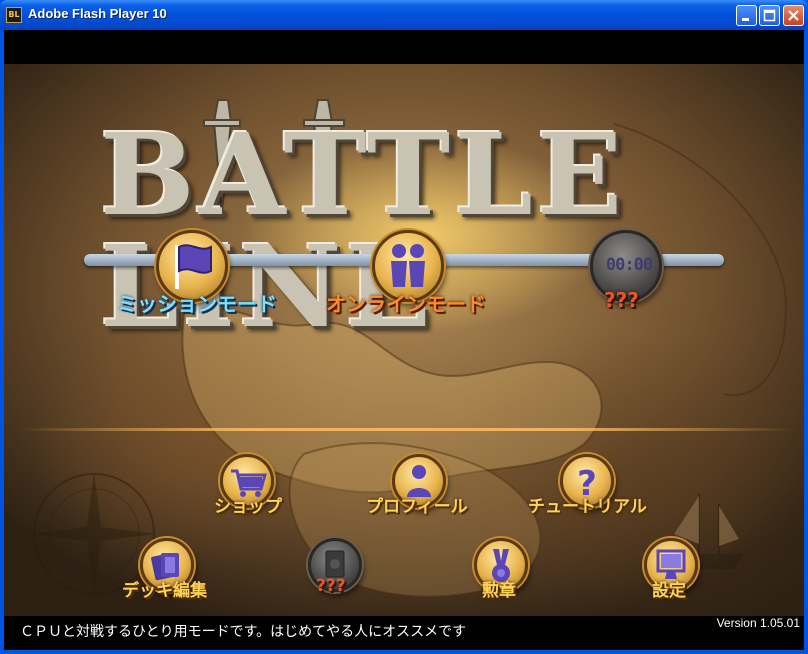  I want to click on locked-mode-label: ???, so click(621, 300).